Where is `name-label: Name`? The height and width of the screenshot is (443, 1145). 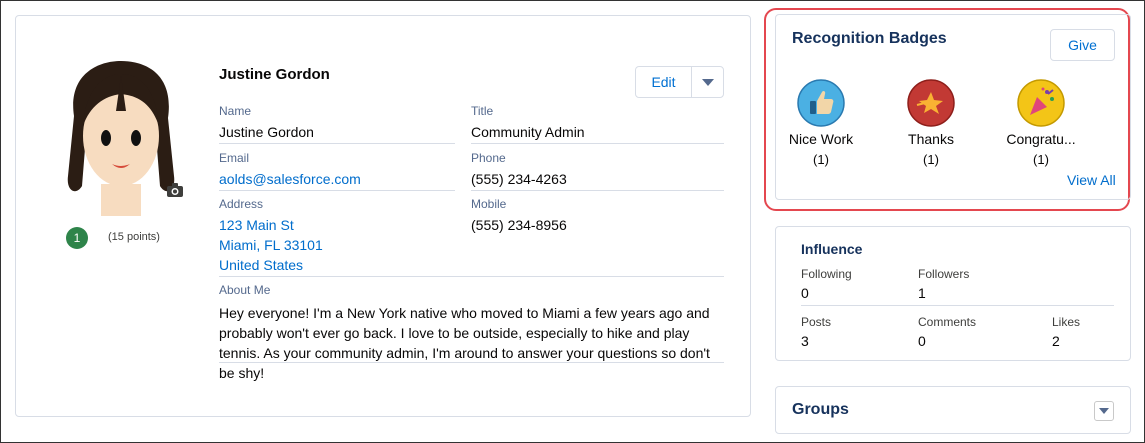 name-label: Name is located at coordinates (235, 111).